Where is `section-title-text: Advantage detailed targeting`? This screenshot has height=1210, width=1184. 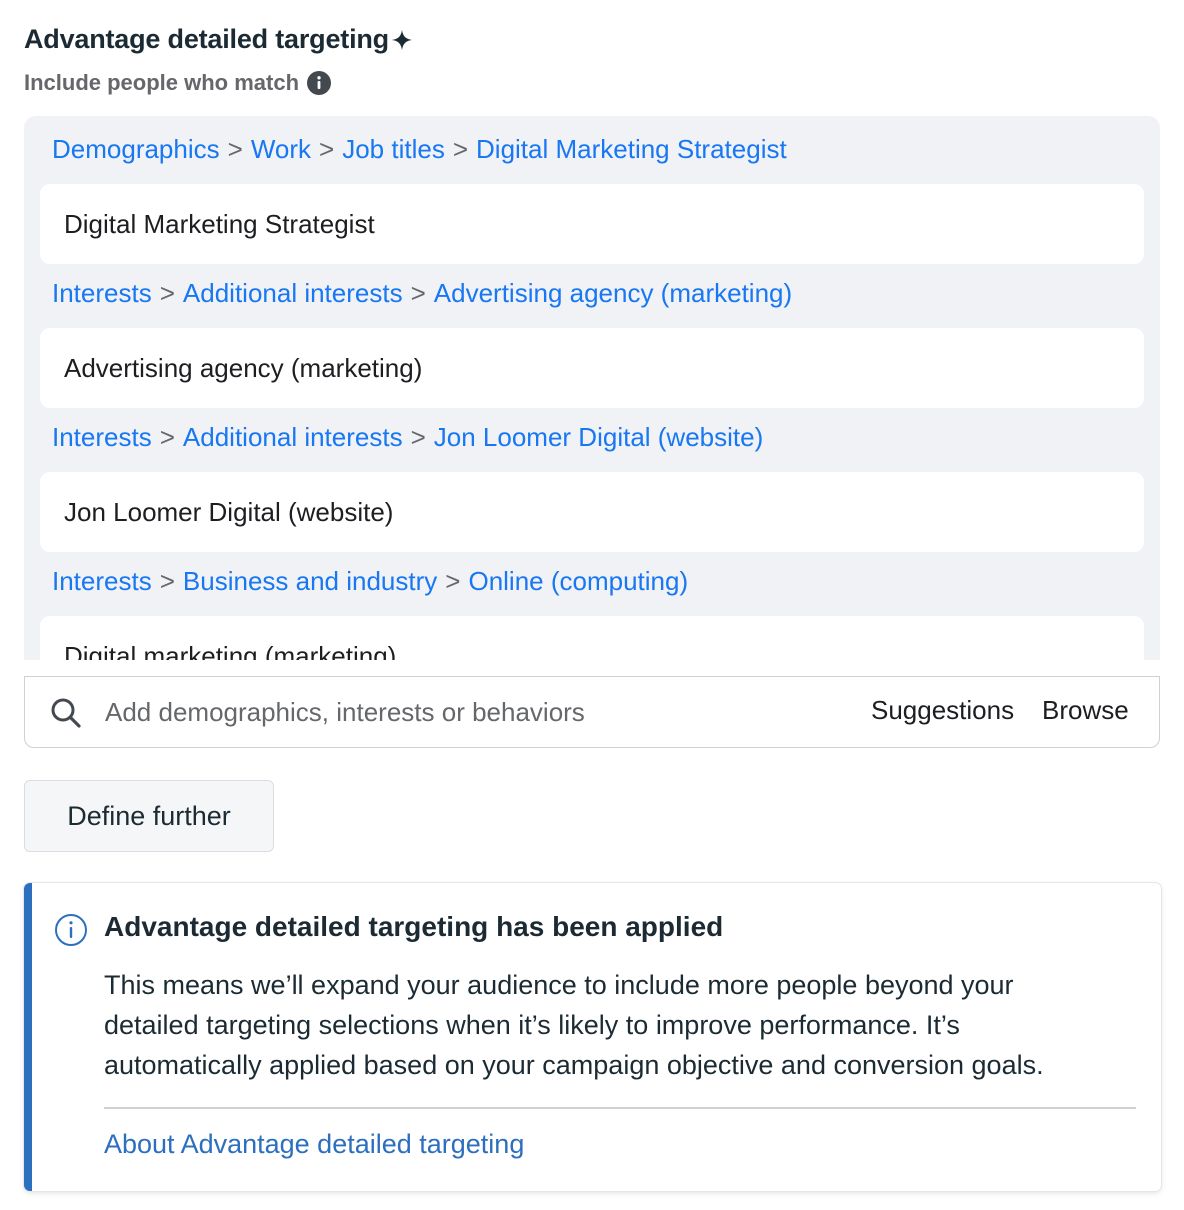 section-title-text: Advantage detailed targeting is located at coordinates (206, 39).